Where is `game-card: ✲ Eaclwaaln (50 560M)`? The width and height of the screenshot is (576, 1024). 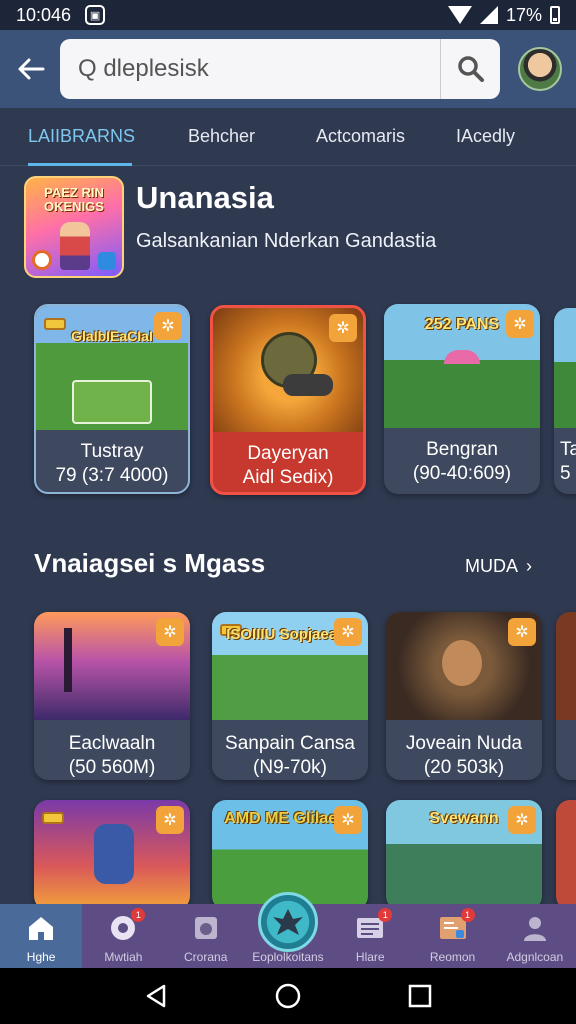 game-card: ✲ Eaclwaaln (50 560M) is located at coordinates (112, 696).